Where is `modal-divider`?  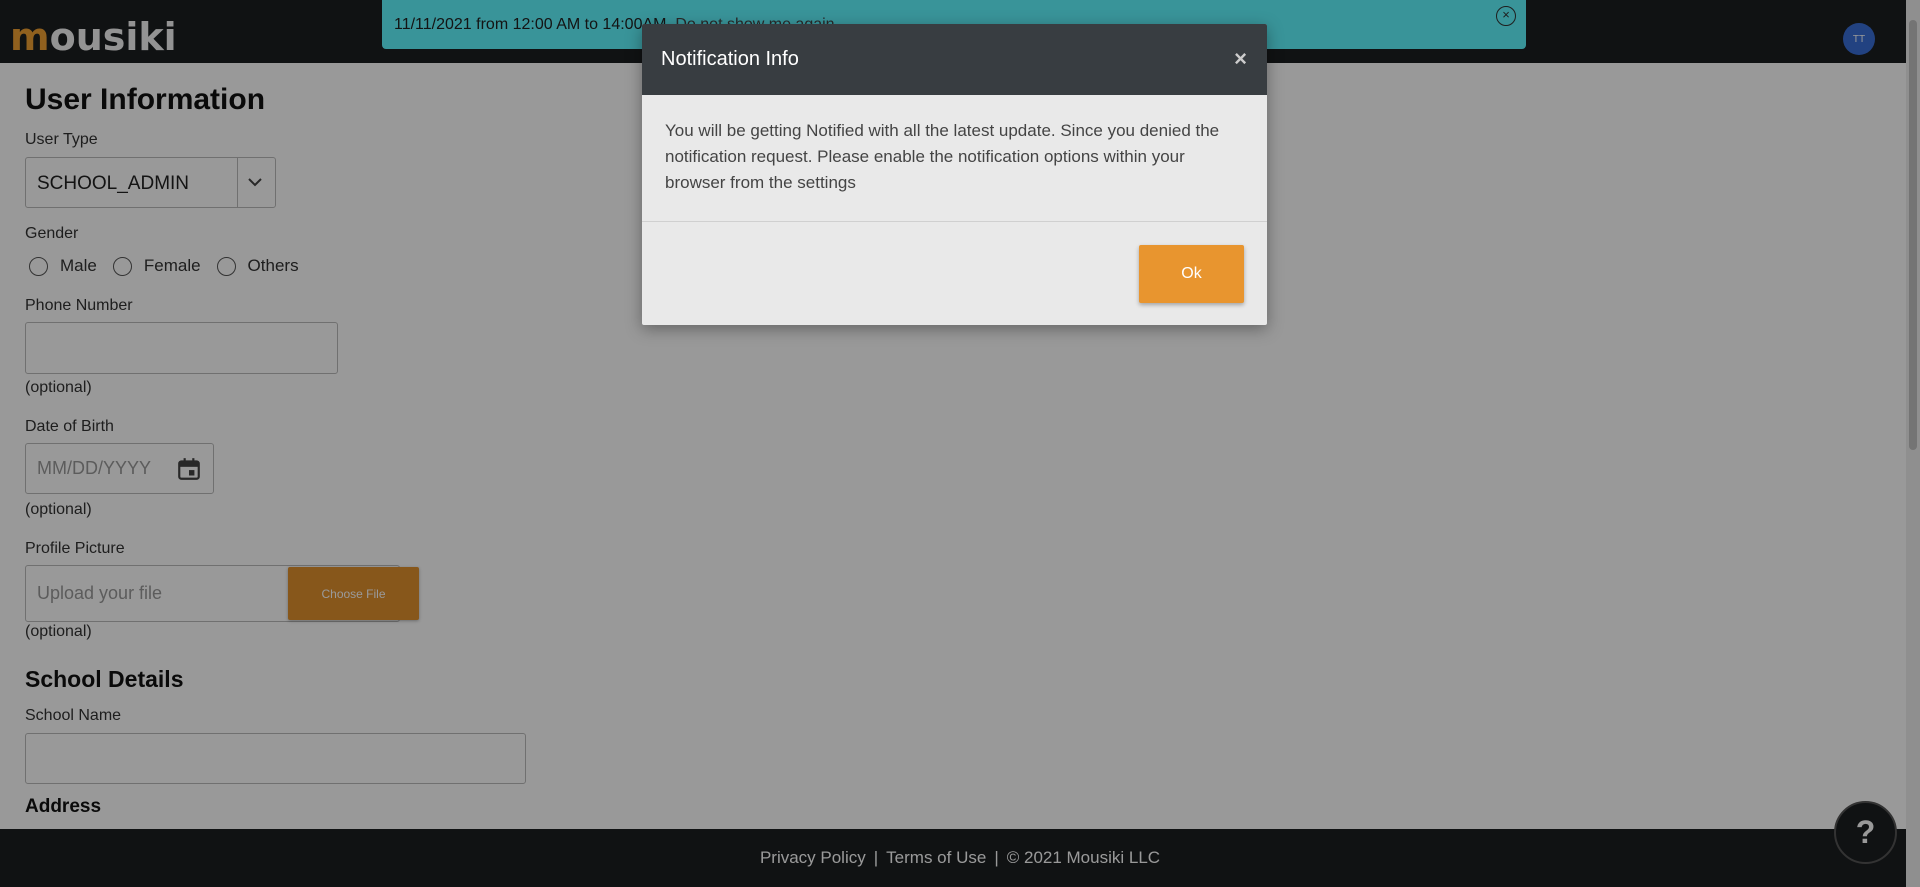 modal-divider is located at coordinates (954, 221).